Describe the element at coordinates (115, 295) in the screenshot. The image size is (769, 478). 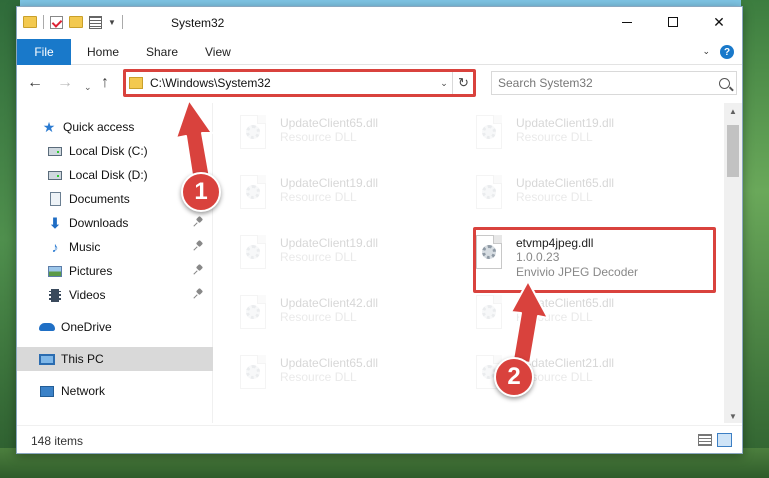
I see `sidebar-item-videos: Videos` at that location.